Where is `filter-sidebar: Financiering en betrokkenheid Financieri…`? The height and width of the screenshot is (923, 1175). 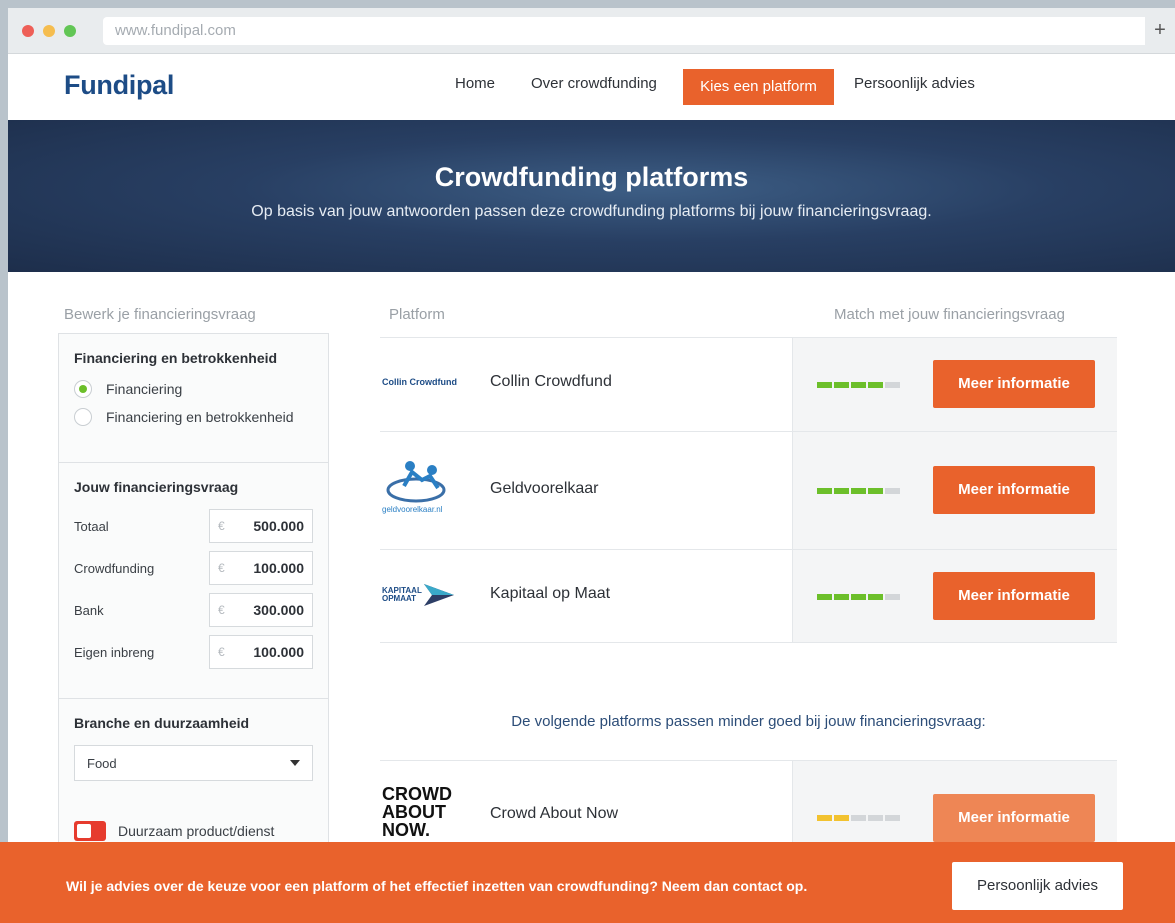 filter-sidebar: Financiering en betrokkenheid Financieri… is located at coordinates (193, 593).